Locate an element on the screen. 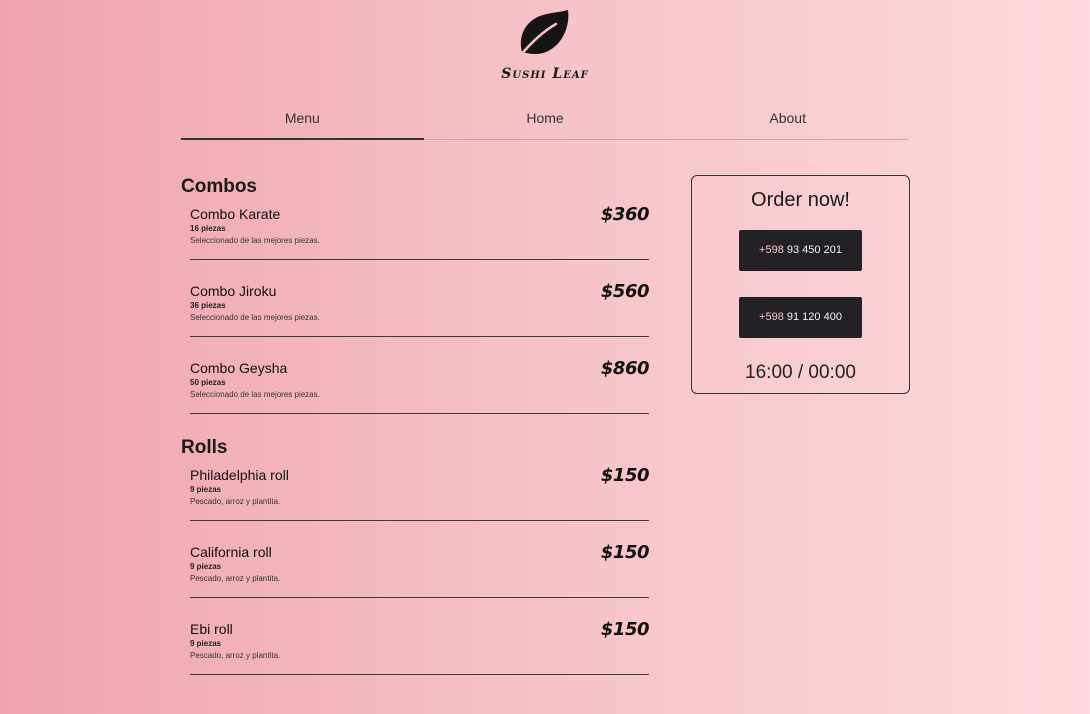 This screenshot has height=714, width=1090. leaf-icon is located at coordinates (544, 33).